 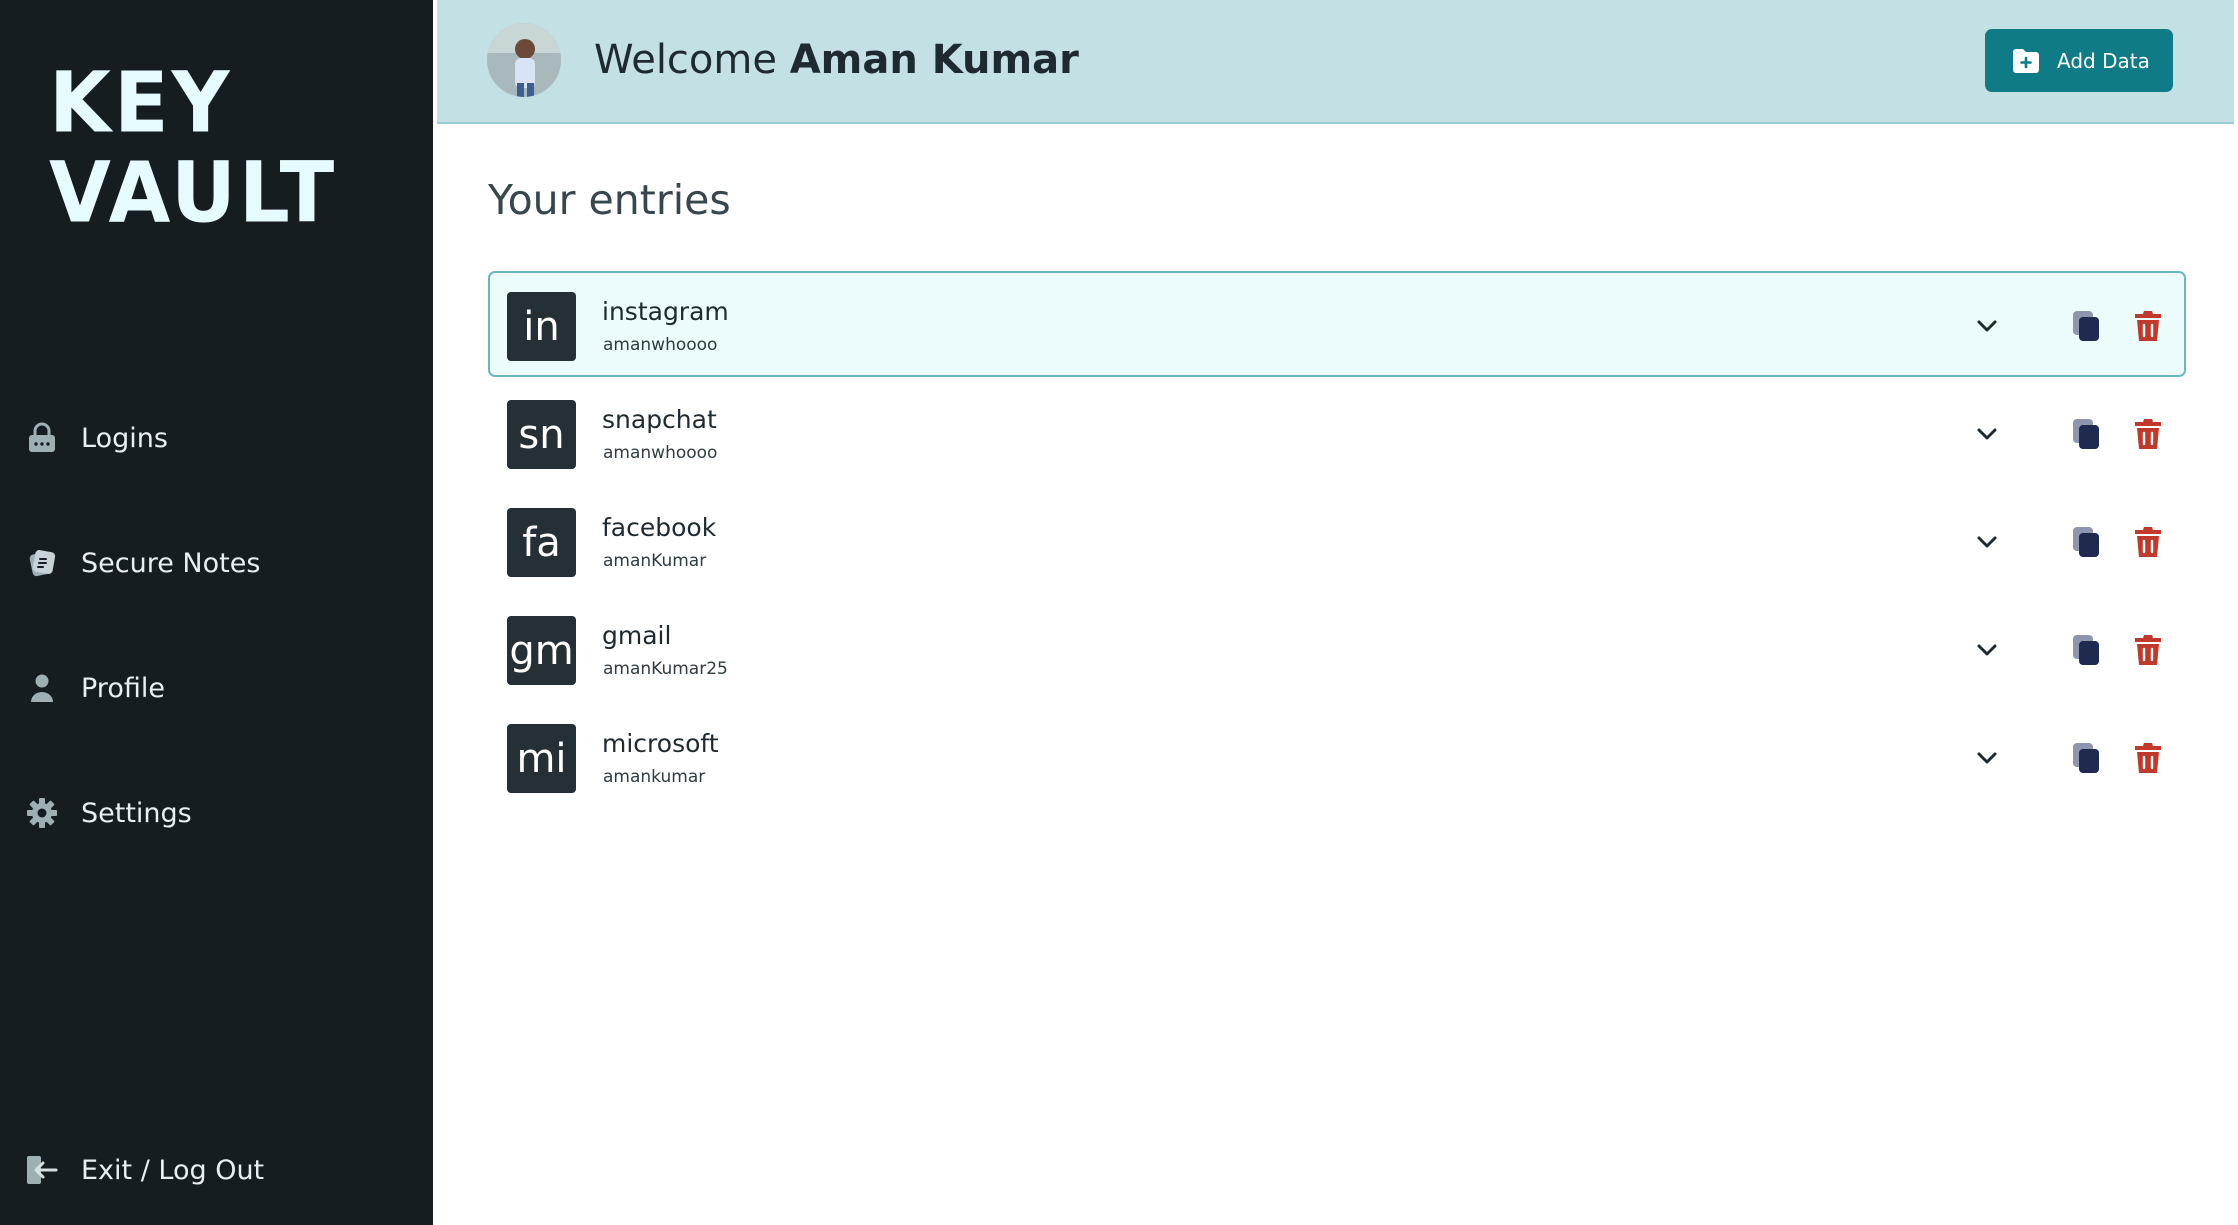 I want to click on entry-row: fa facebook amanKumar, so click(x=1337, y=540).